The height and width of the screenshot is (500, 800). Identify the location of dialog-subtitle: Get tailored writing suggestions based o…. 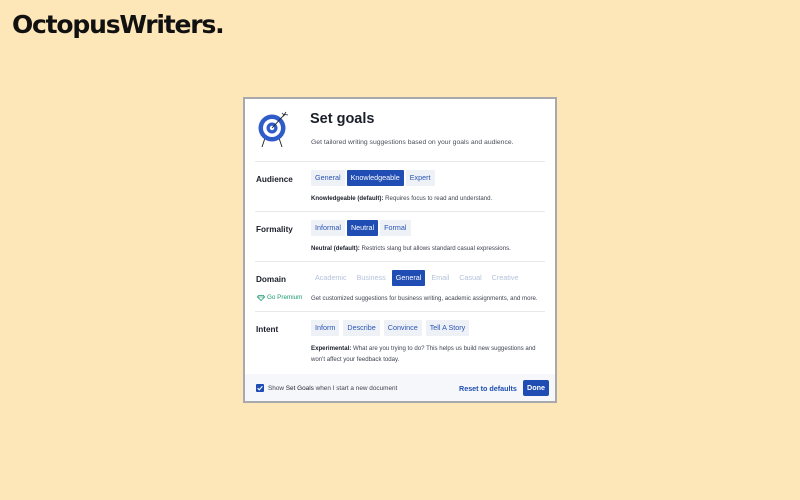
(412, 142).